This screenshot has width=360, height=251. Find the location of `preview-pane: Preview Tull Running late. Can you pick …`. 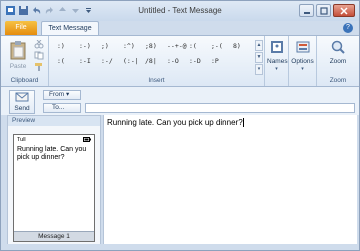

preview-pane: Preview Tull Running late. Can you pick … is located at coordinates (54, 180).